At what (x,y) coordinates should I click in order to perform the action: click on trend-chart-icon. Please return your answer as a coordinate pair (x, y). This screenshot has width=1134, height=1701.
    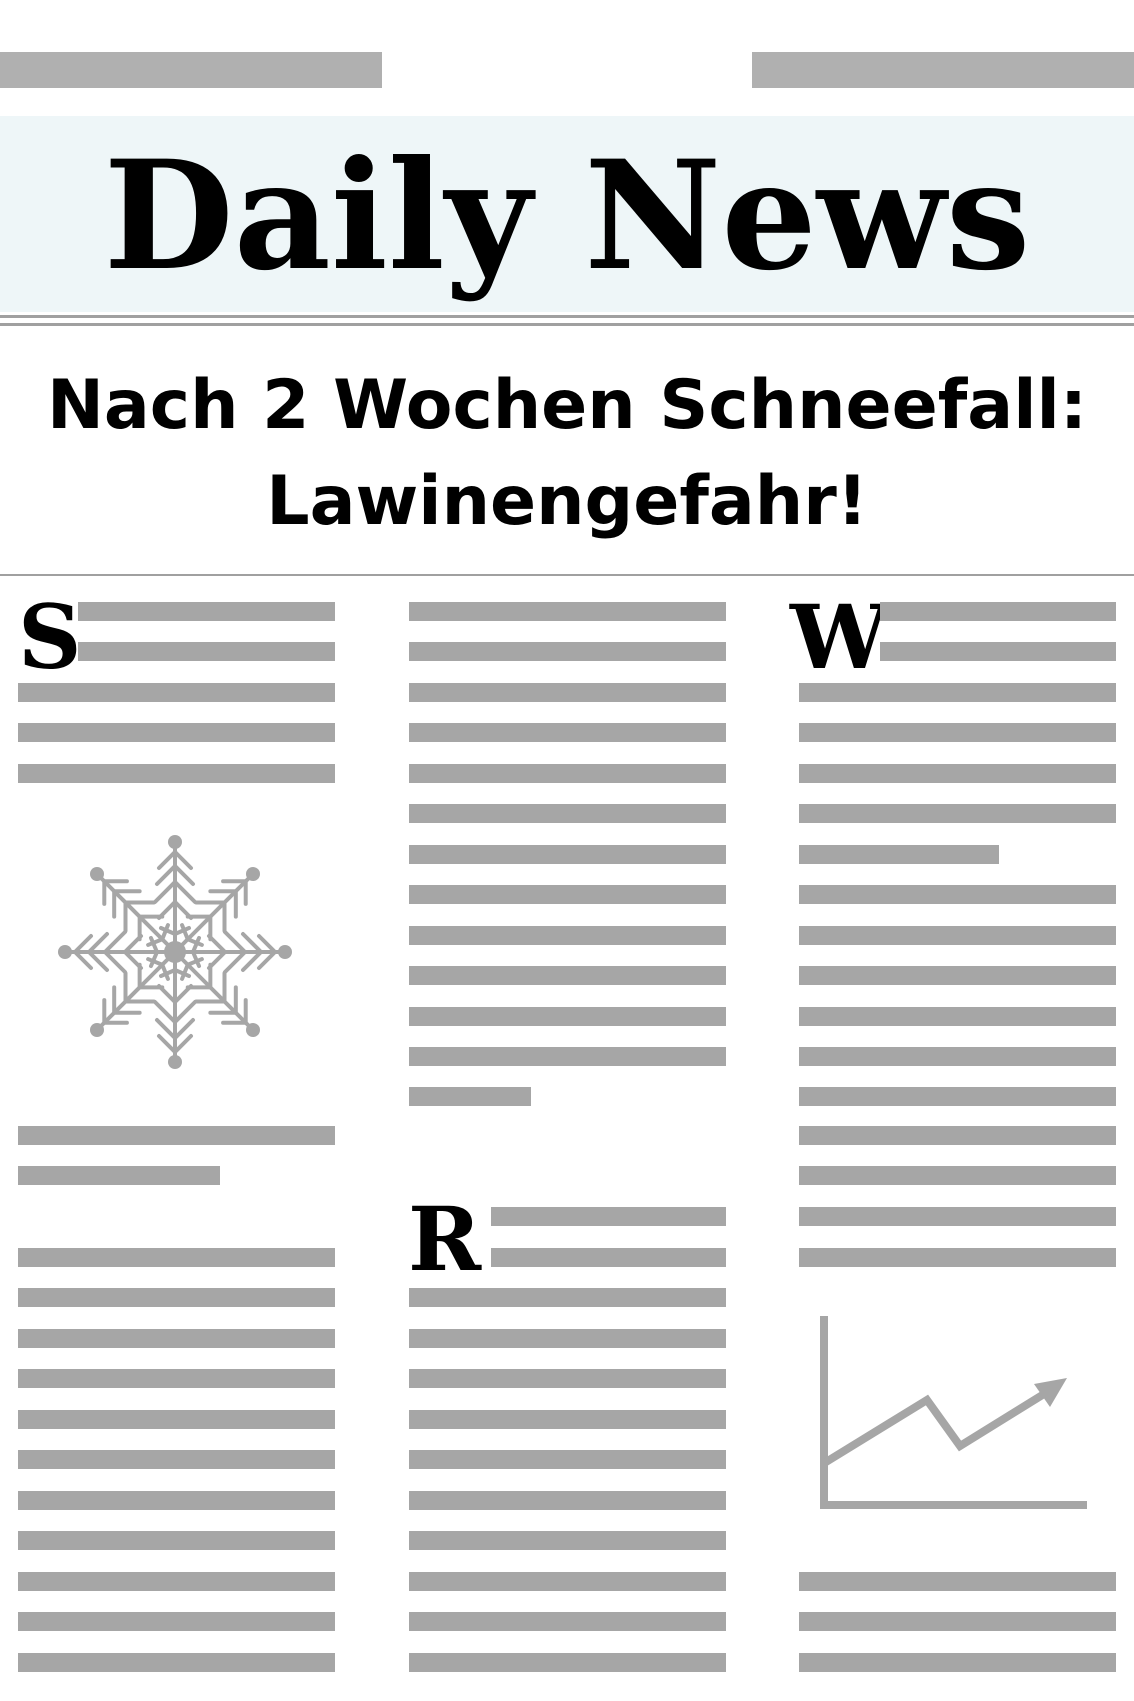
    Looking at the image, I should click on (953, 1412).